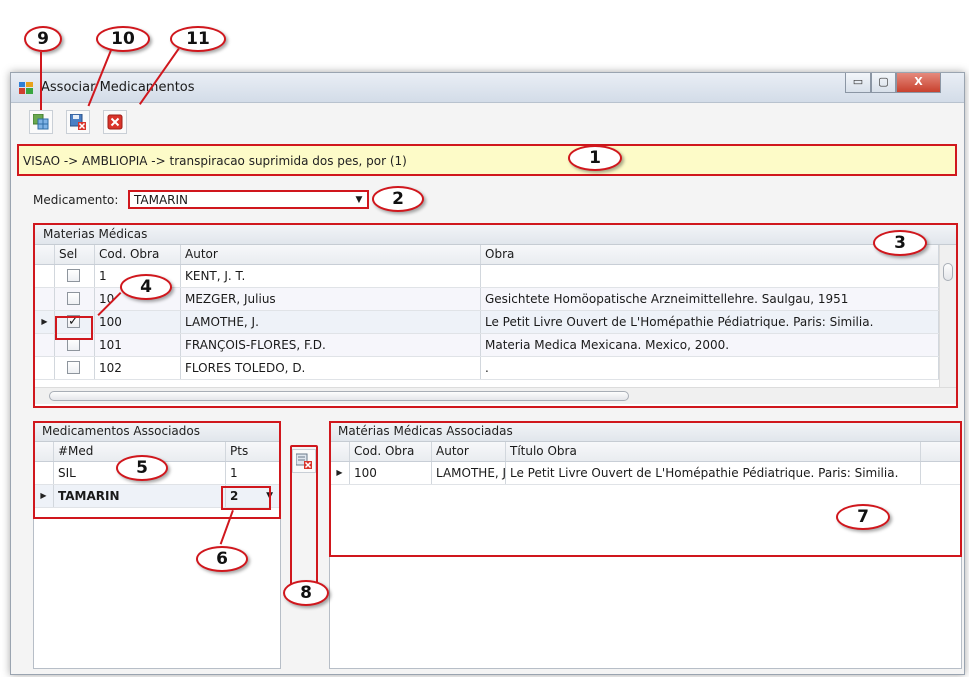  I want to click on app-icon, so click(26, 88).